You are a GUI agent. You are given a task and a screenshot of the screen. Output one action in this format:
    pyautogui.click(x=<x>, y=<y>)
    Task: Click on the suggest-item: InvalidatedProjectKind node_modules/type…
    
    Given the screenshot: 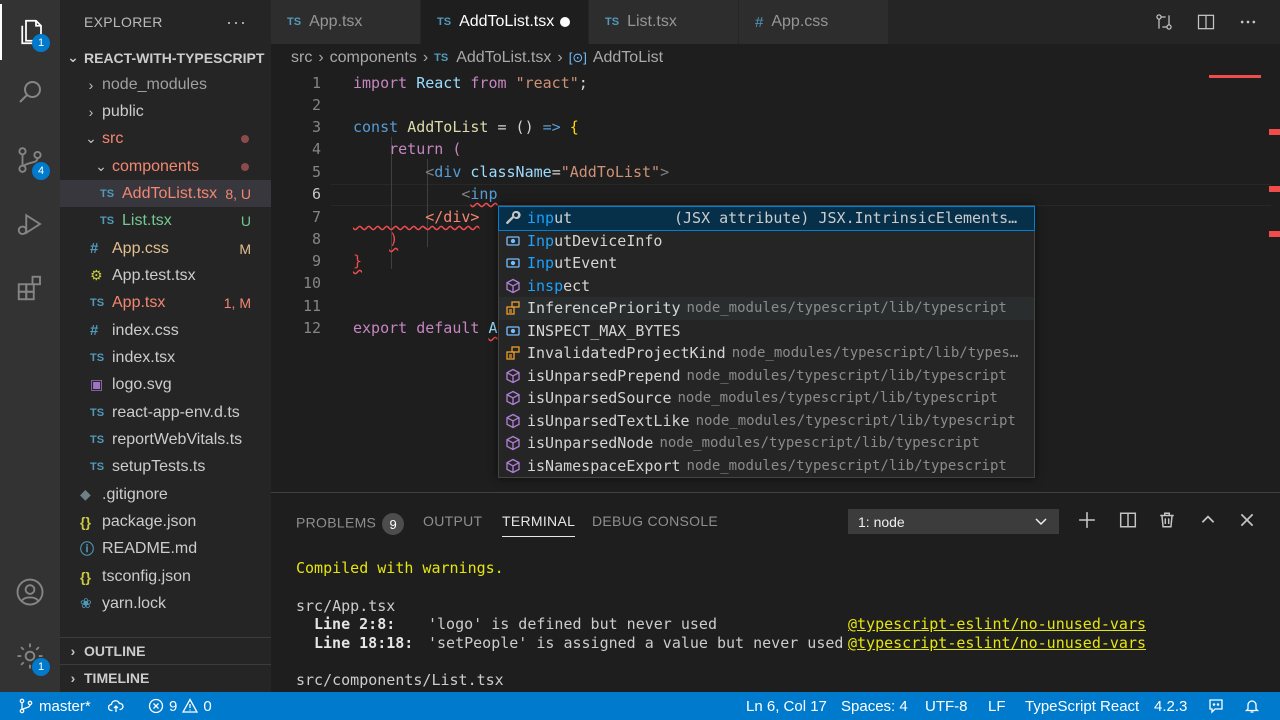 What is the action you would take?
    pyautogui.click(x=766, y=353)
    